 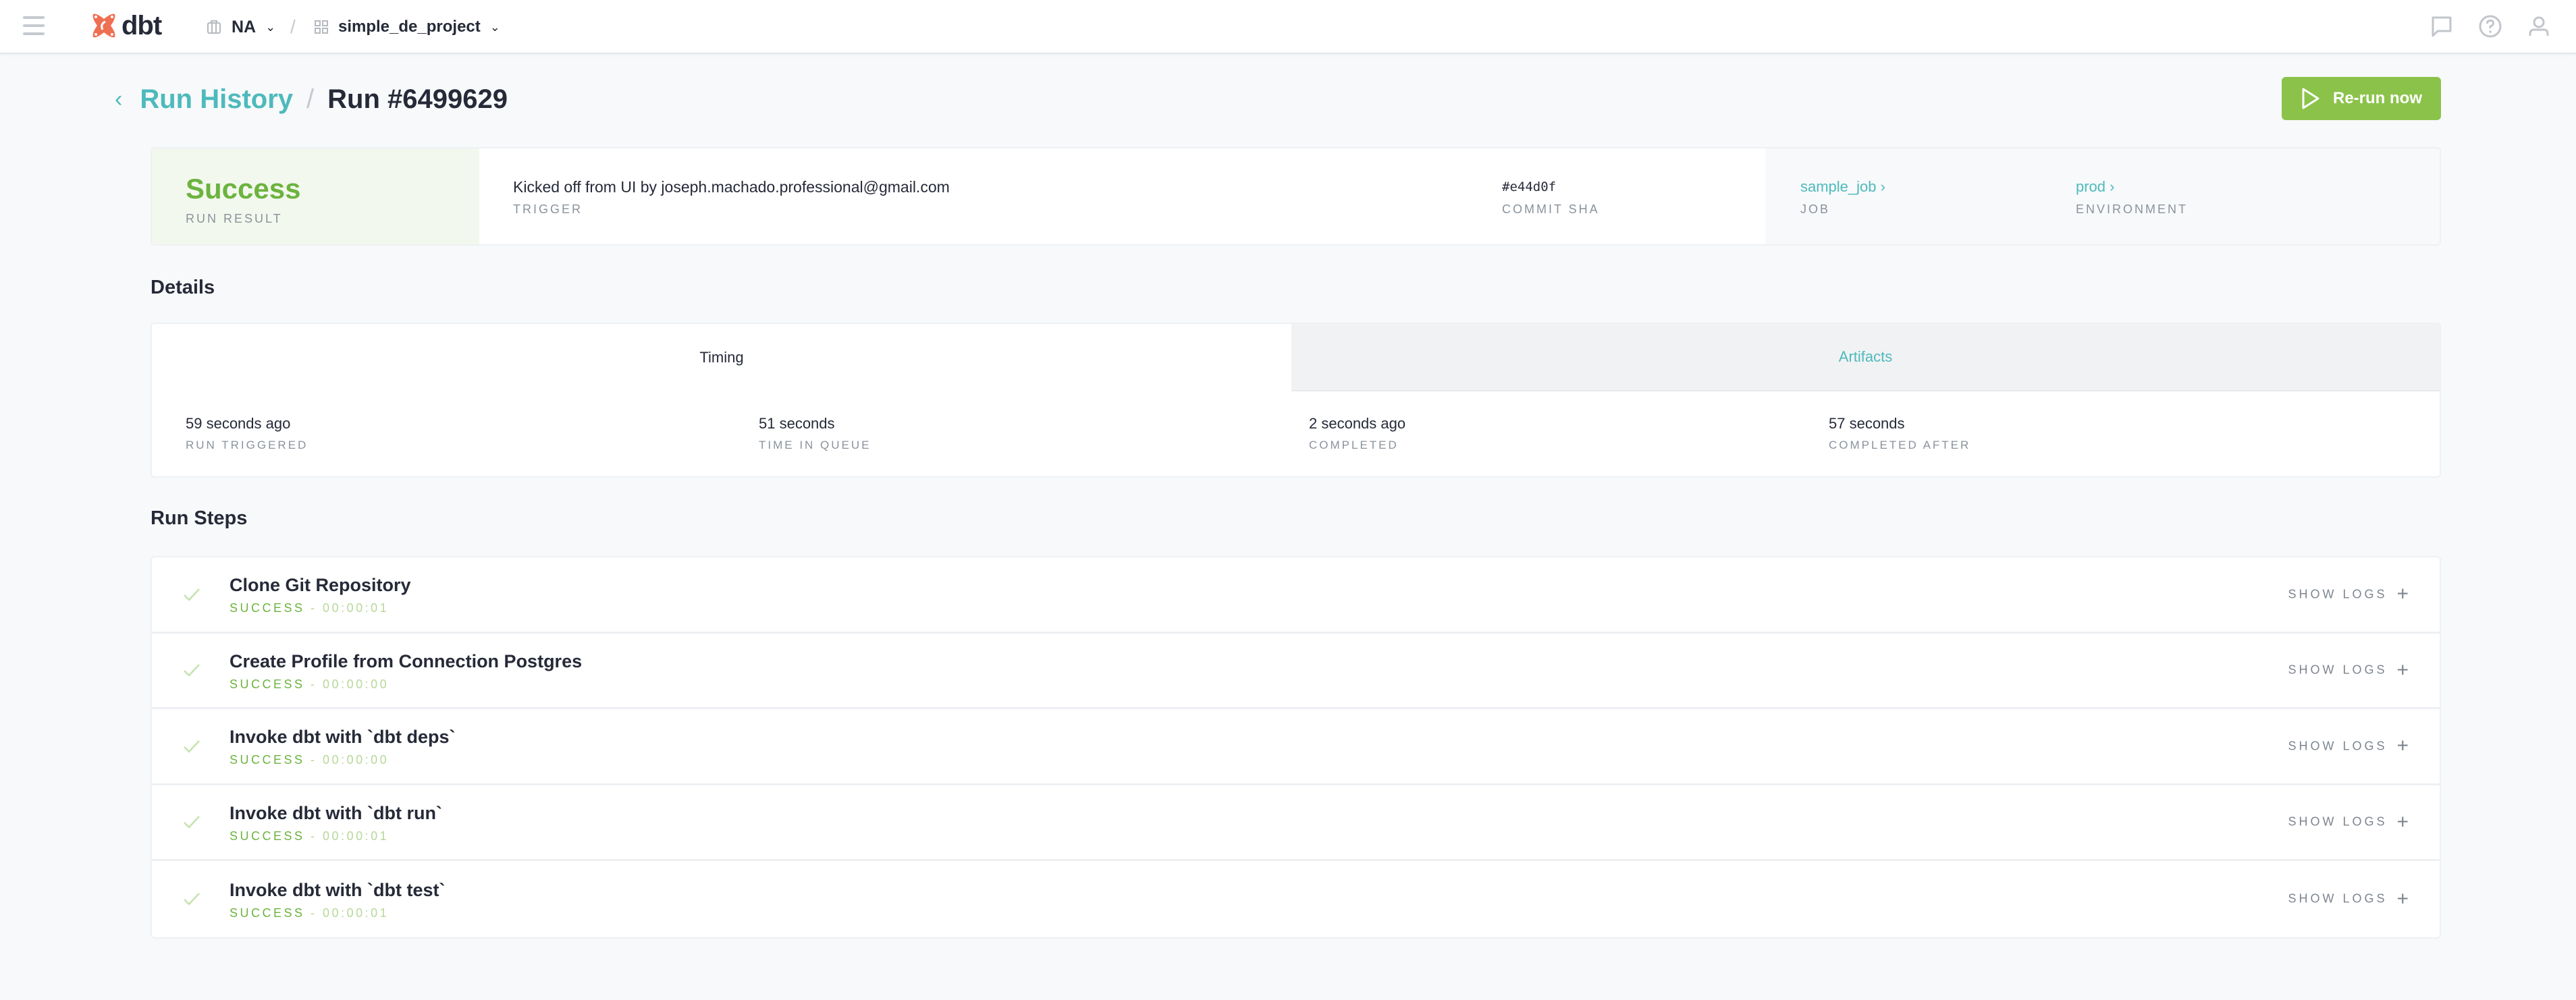 I want to click on step-title: Clone Git Repository, so click(x=320, y=585).